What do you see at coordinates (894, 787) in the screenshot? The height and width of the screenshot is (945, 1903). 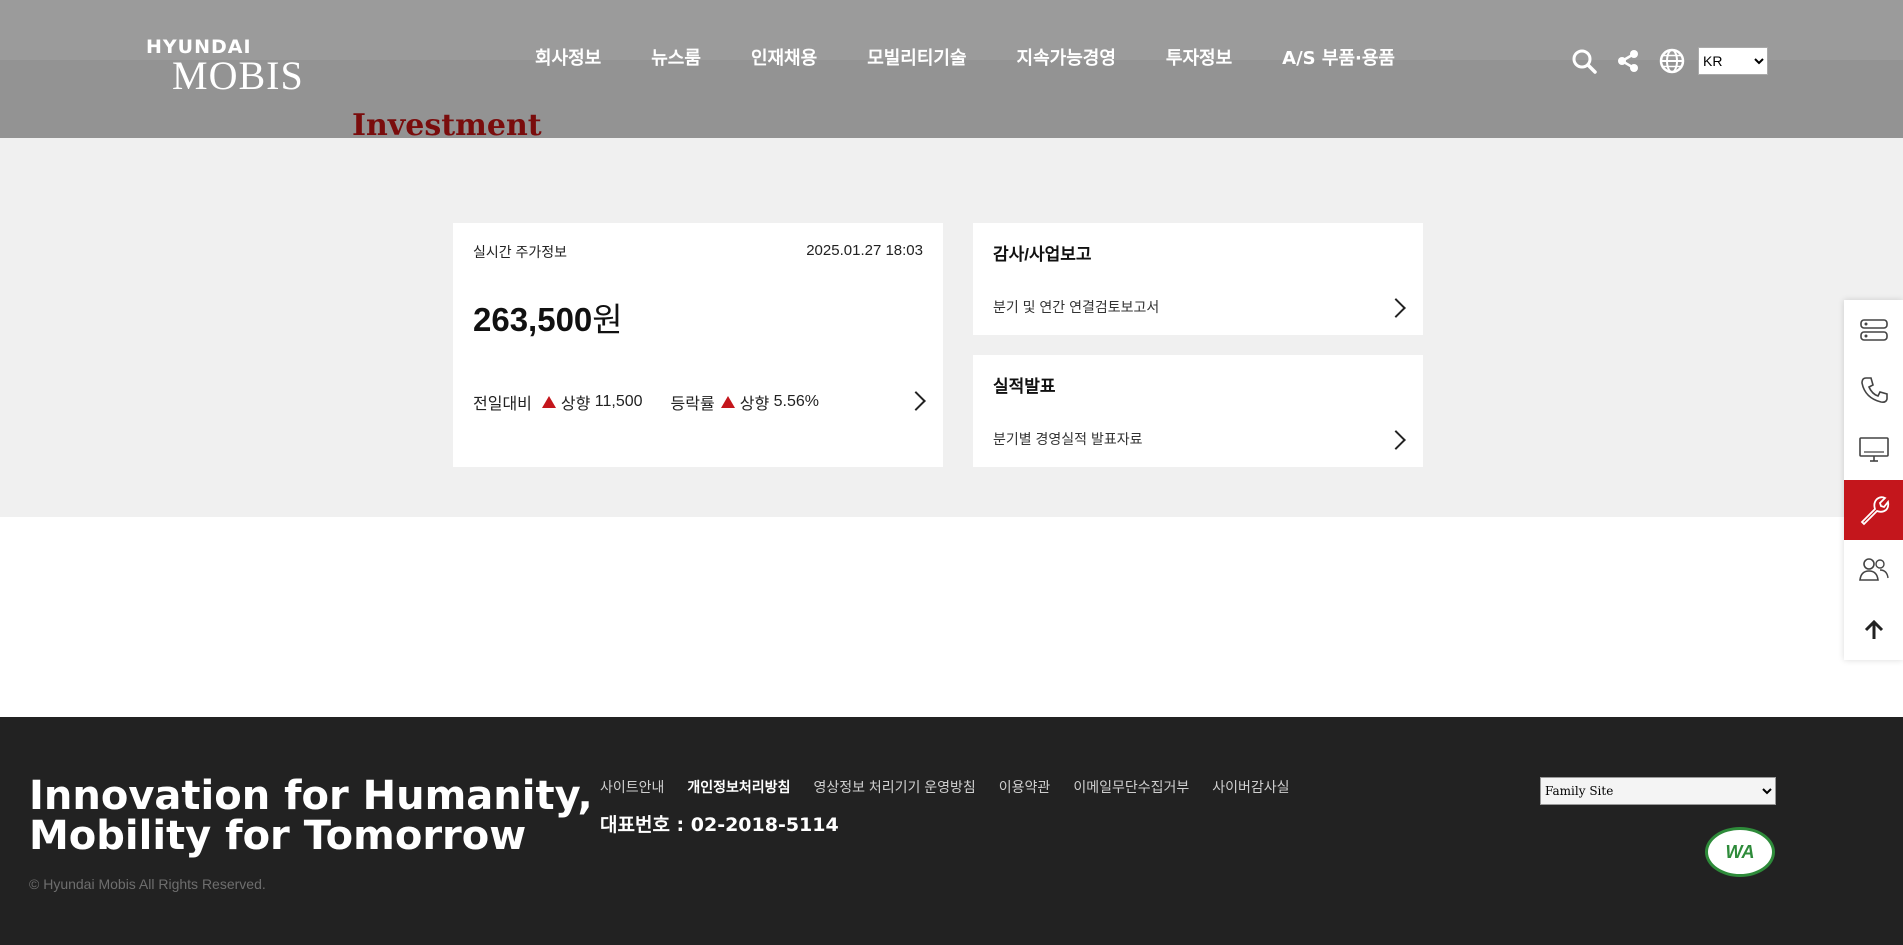 I see `footer-link-cctv-policy: 영상정보 처리기기 운영방침` at bounding box center [894, 787].